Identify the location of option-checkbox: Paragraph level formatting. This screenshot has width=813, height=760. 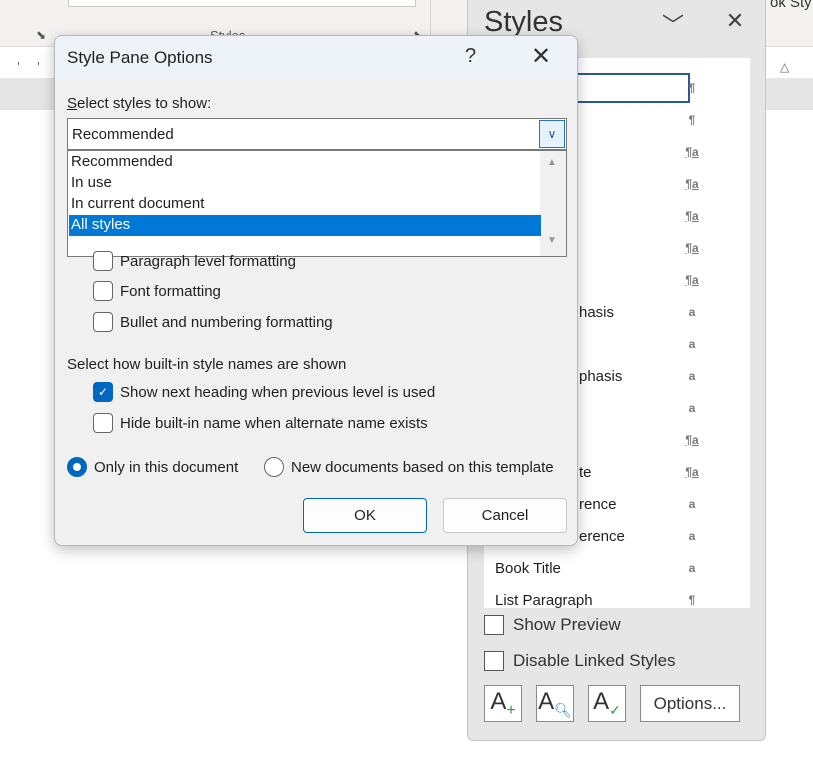
(194, 261).